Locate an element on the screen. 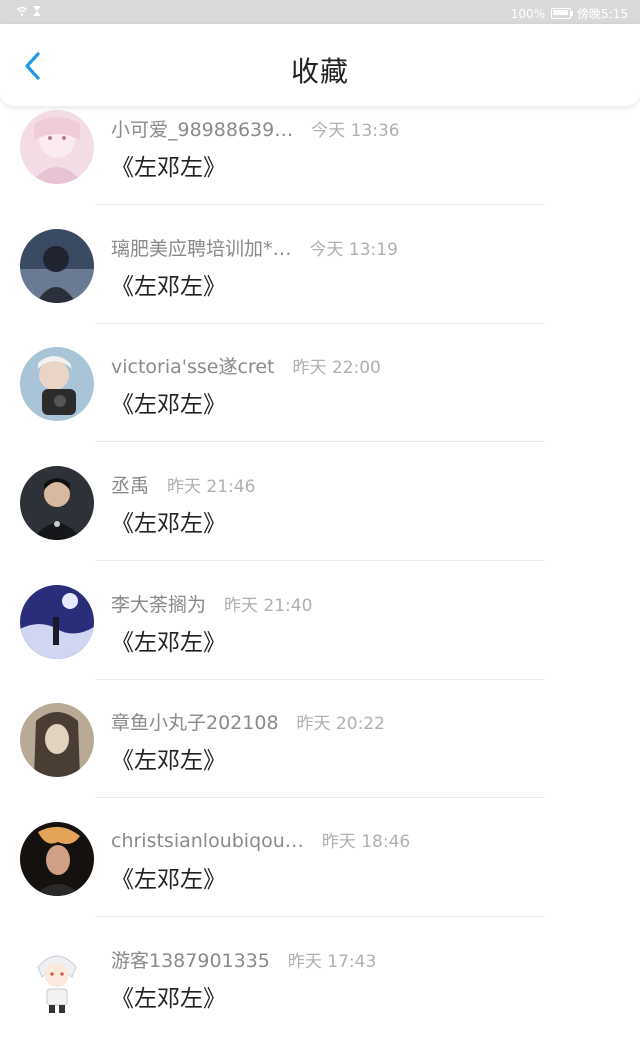 The width and height of the screenshot is (640, 1056). status-icons-left is located at coordinates (29, 11).